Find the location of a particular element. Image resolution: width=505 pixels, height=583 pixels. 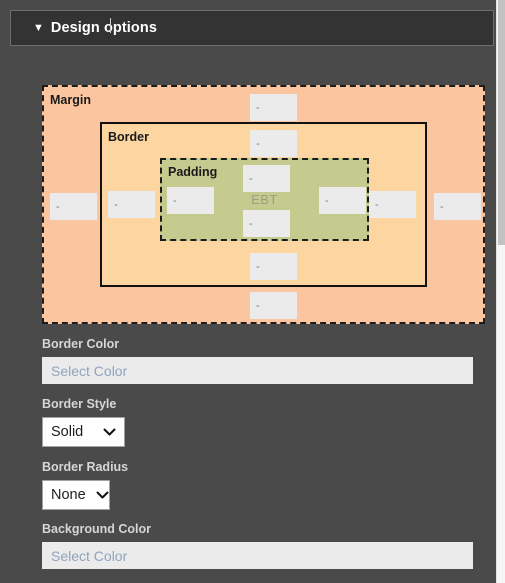

border-radius-select: None is located at coordinates (76, 495).